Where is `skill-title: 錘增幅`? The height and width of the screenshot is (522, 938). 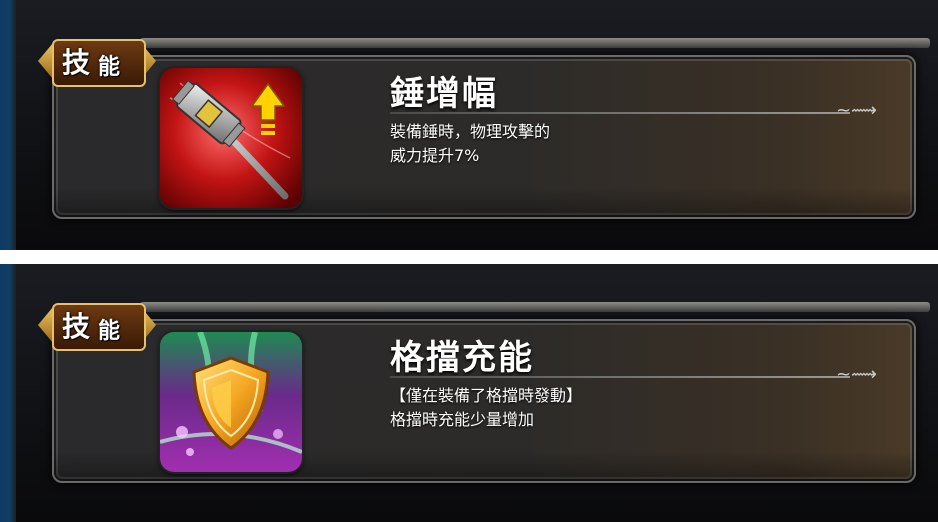
skill-title: 錘增幅 is located at coordinates (444, 94).